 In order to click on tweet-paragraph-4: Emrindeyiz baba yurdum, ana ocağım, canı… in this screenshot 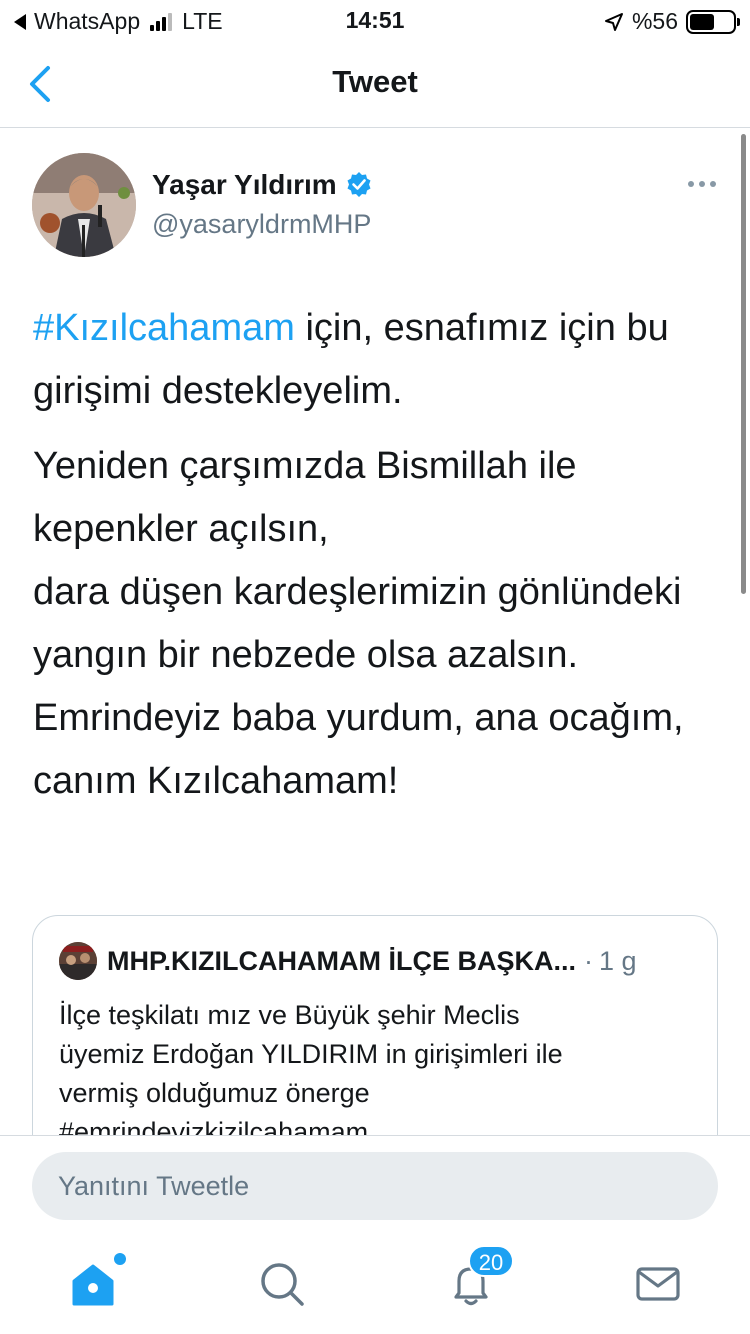, I will do `click(358, 749)`.